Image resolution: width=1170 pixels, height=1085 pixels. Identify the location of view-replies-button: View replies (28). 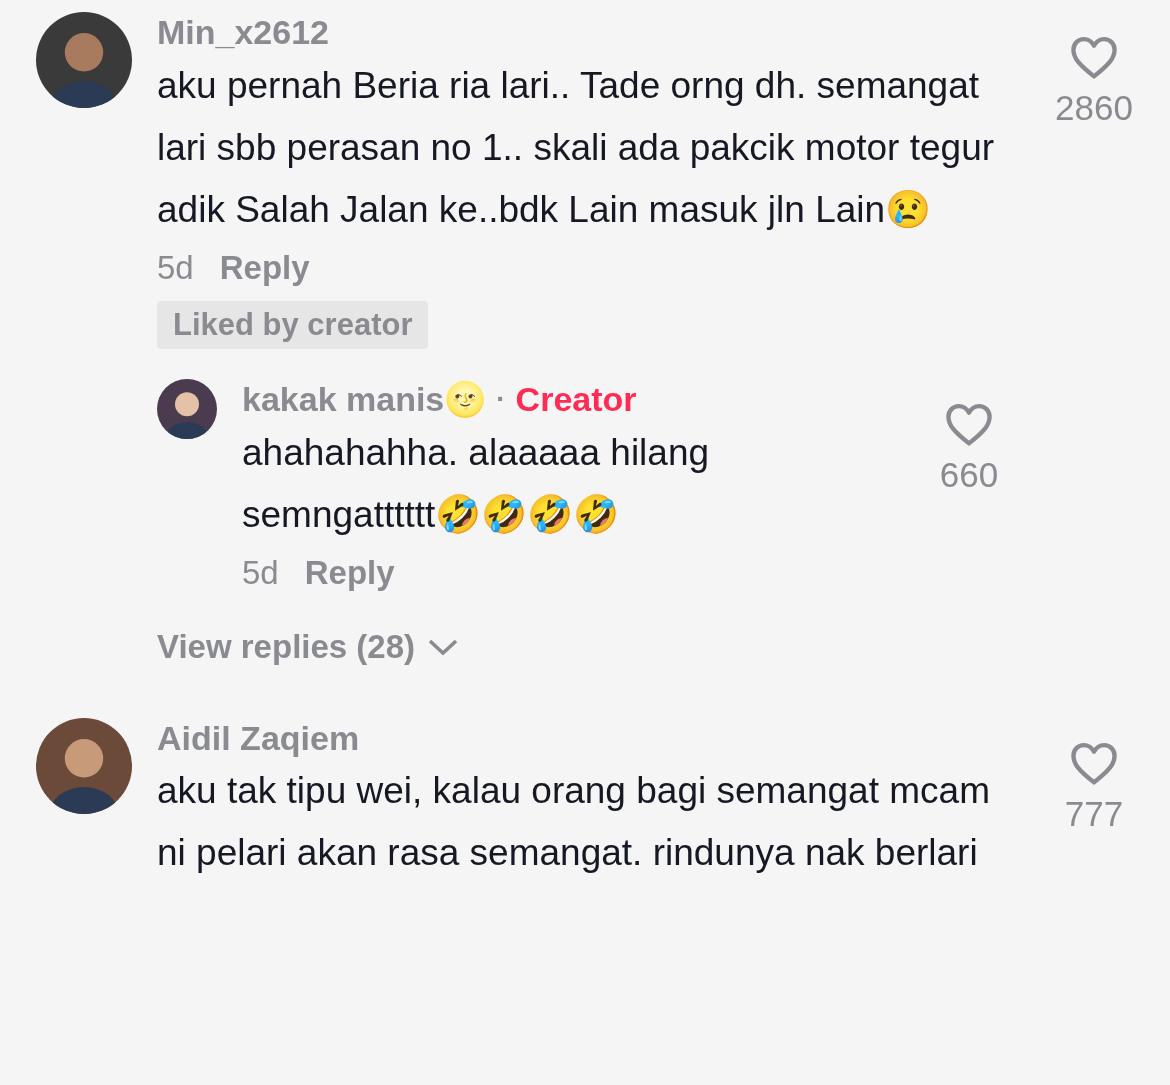
(308, 646).